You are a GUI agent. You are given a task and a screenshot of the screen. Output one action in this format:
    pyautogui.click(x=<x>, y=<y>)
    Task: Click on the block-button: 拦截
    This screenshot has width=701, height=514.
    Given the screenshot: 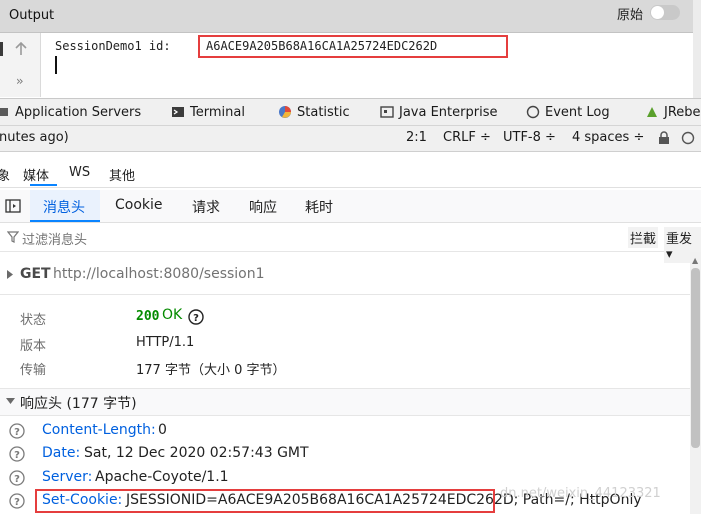 What is the action you would take?
    pyautogui.click(x=643, y=237)
    